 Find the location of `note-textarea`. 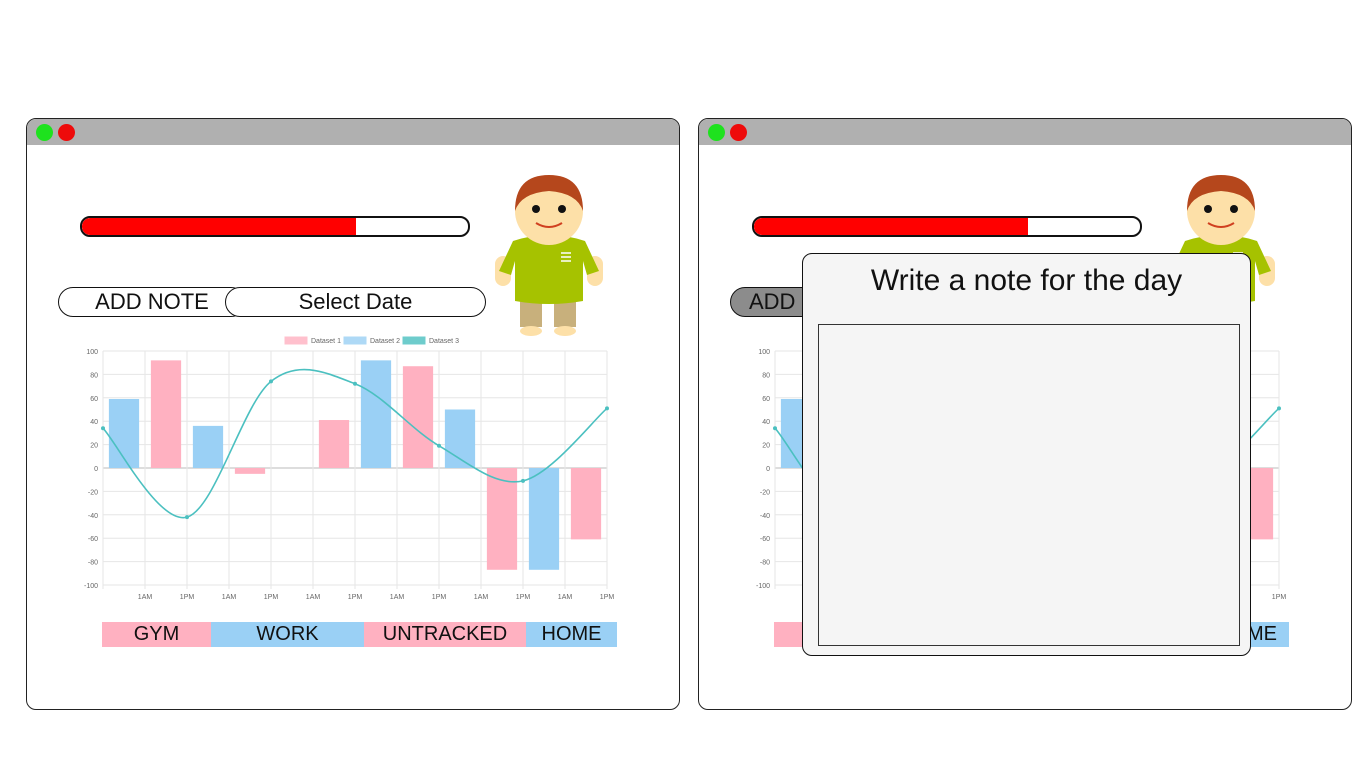

note-textarea is located at coordinates (1029, 485).